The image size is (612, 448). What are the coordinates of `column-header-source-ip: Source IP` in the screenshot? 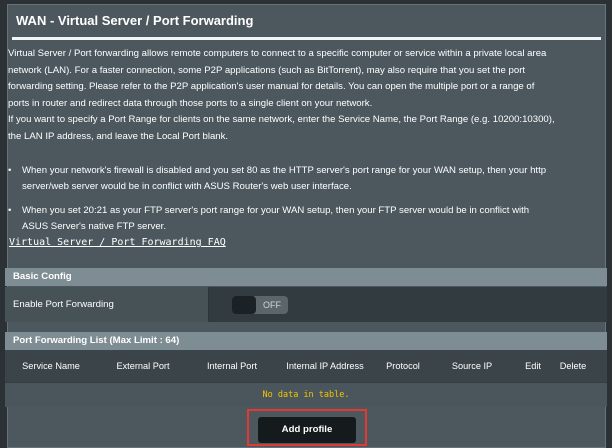 It's located at (472, 366).